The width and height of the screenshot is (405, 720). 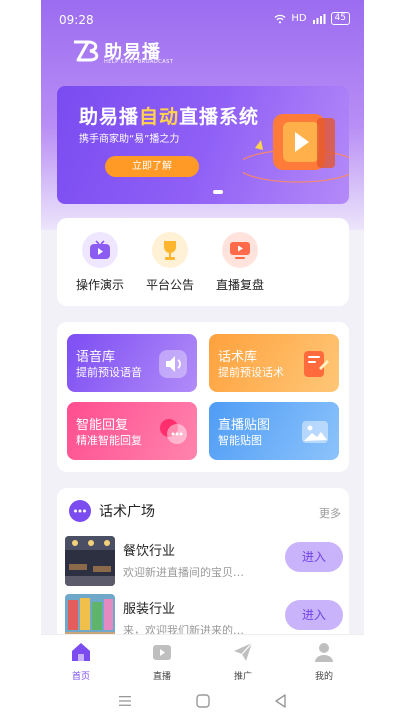 What do you see at coordinates (170, 250) in the screenshot?
I see `trophy-icon` at bounding box center [170, 250].